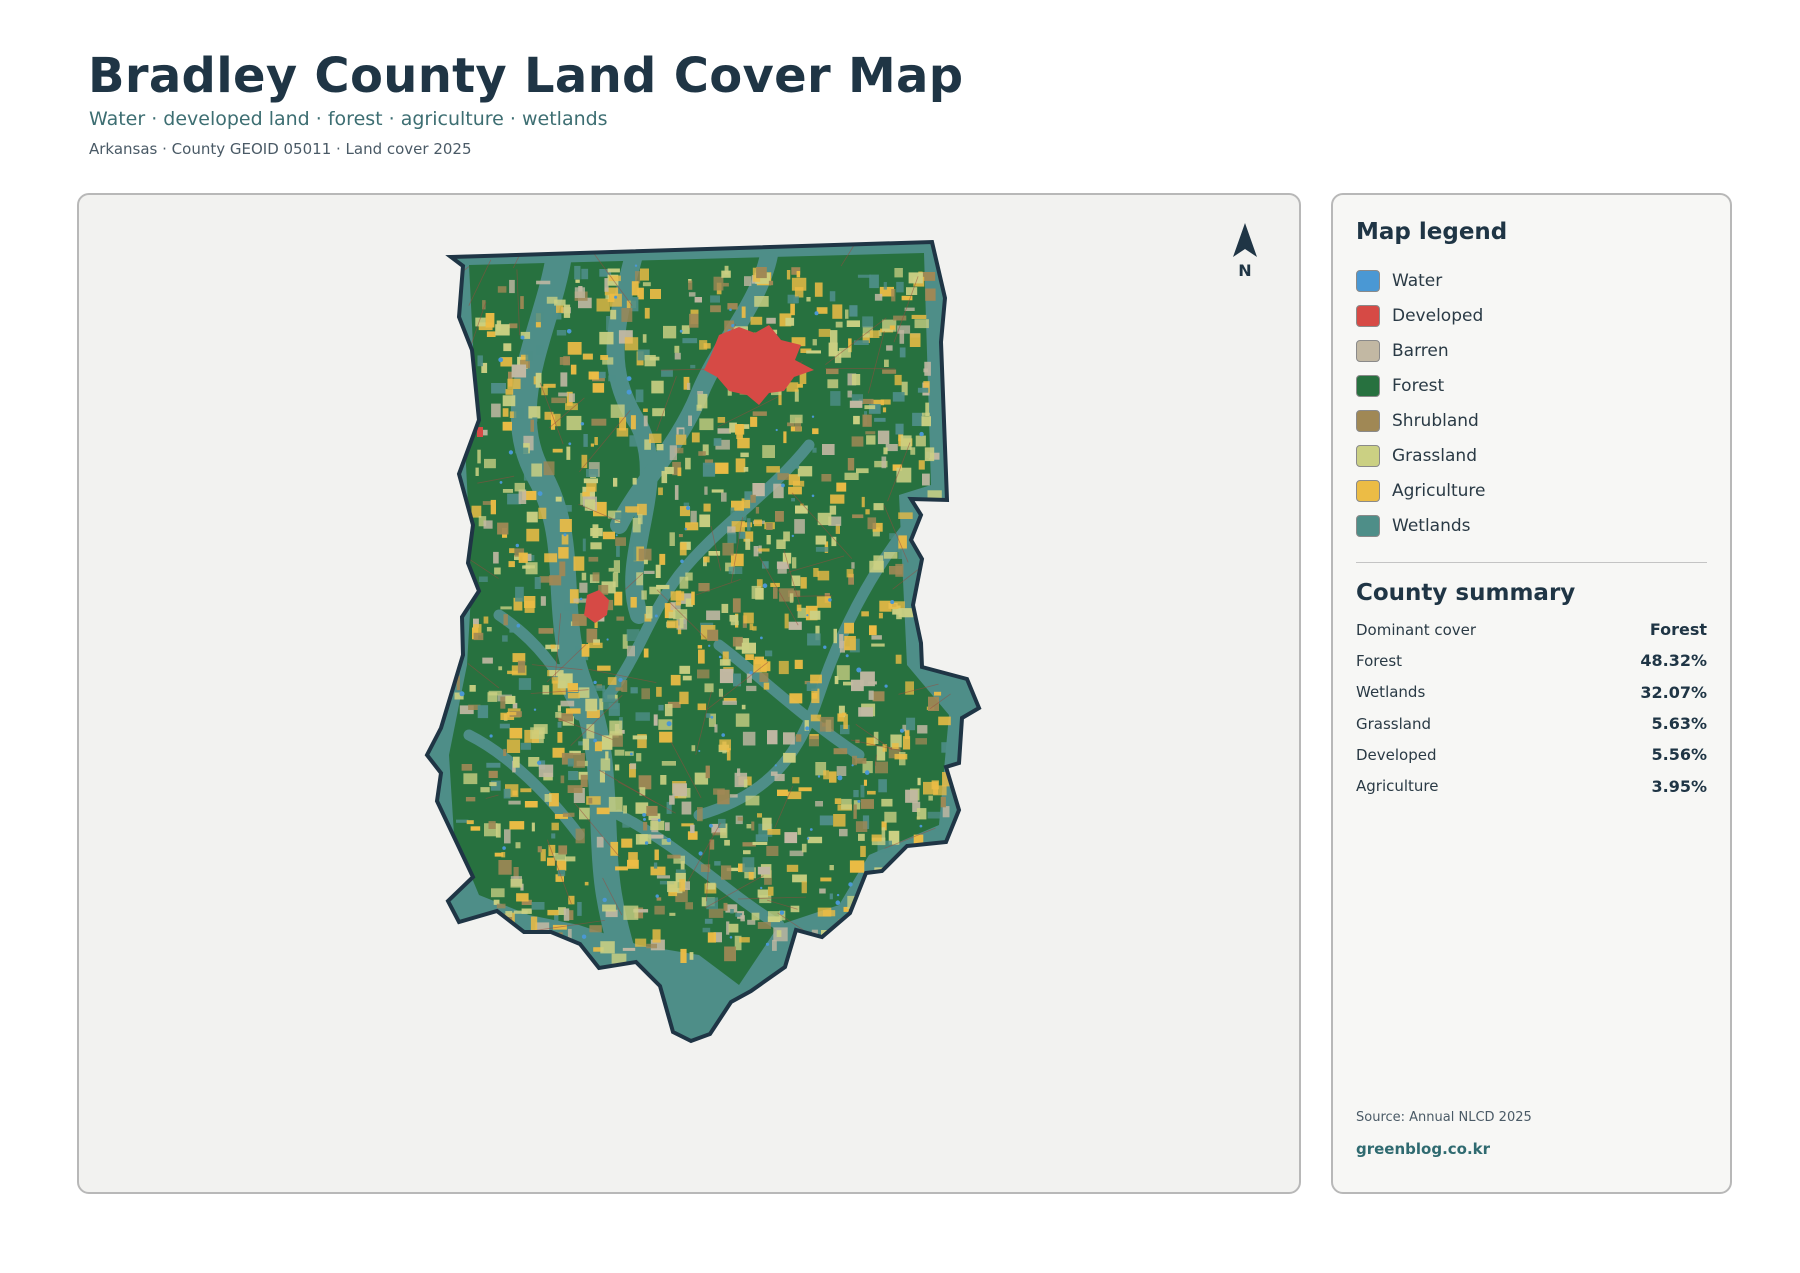 The image size is (1800, 1273). I want to click on road-line, so click(893, 911).